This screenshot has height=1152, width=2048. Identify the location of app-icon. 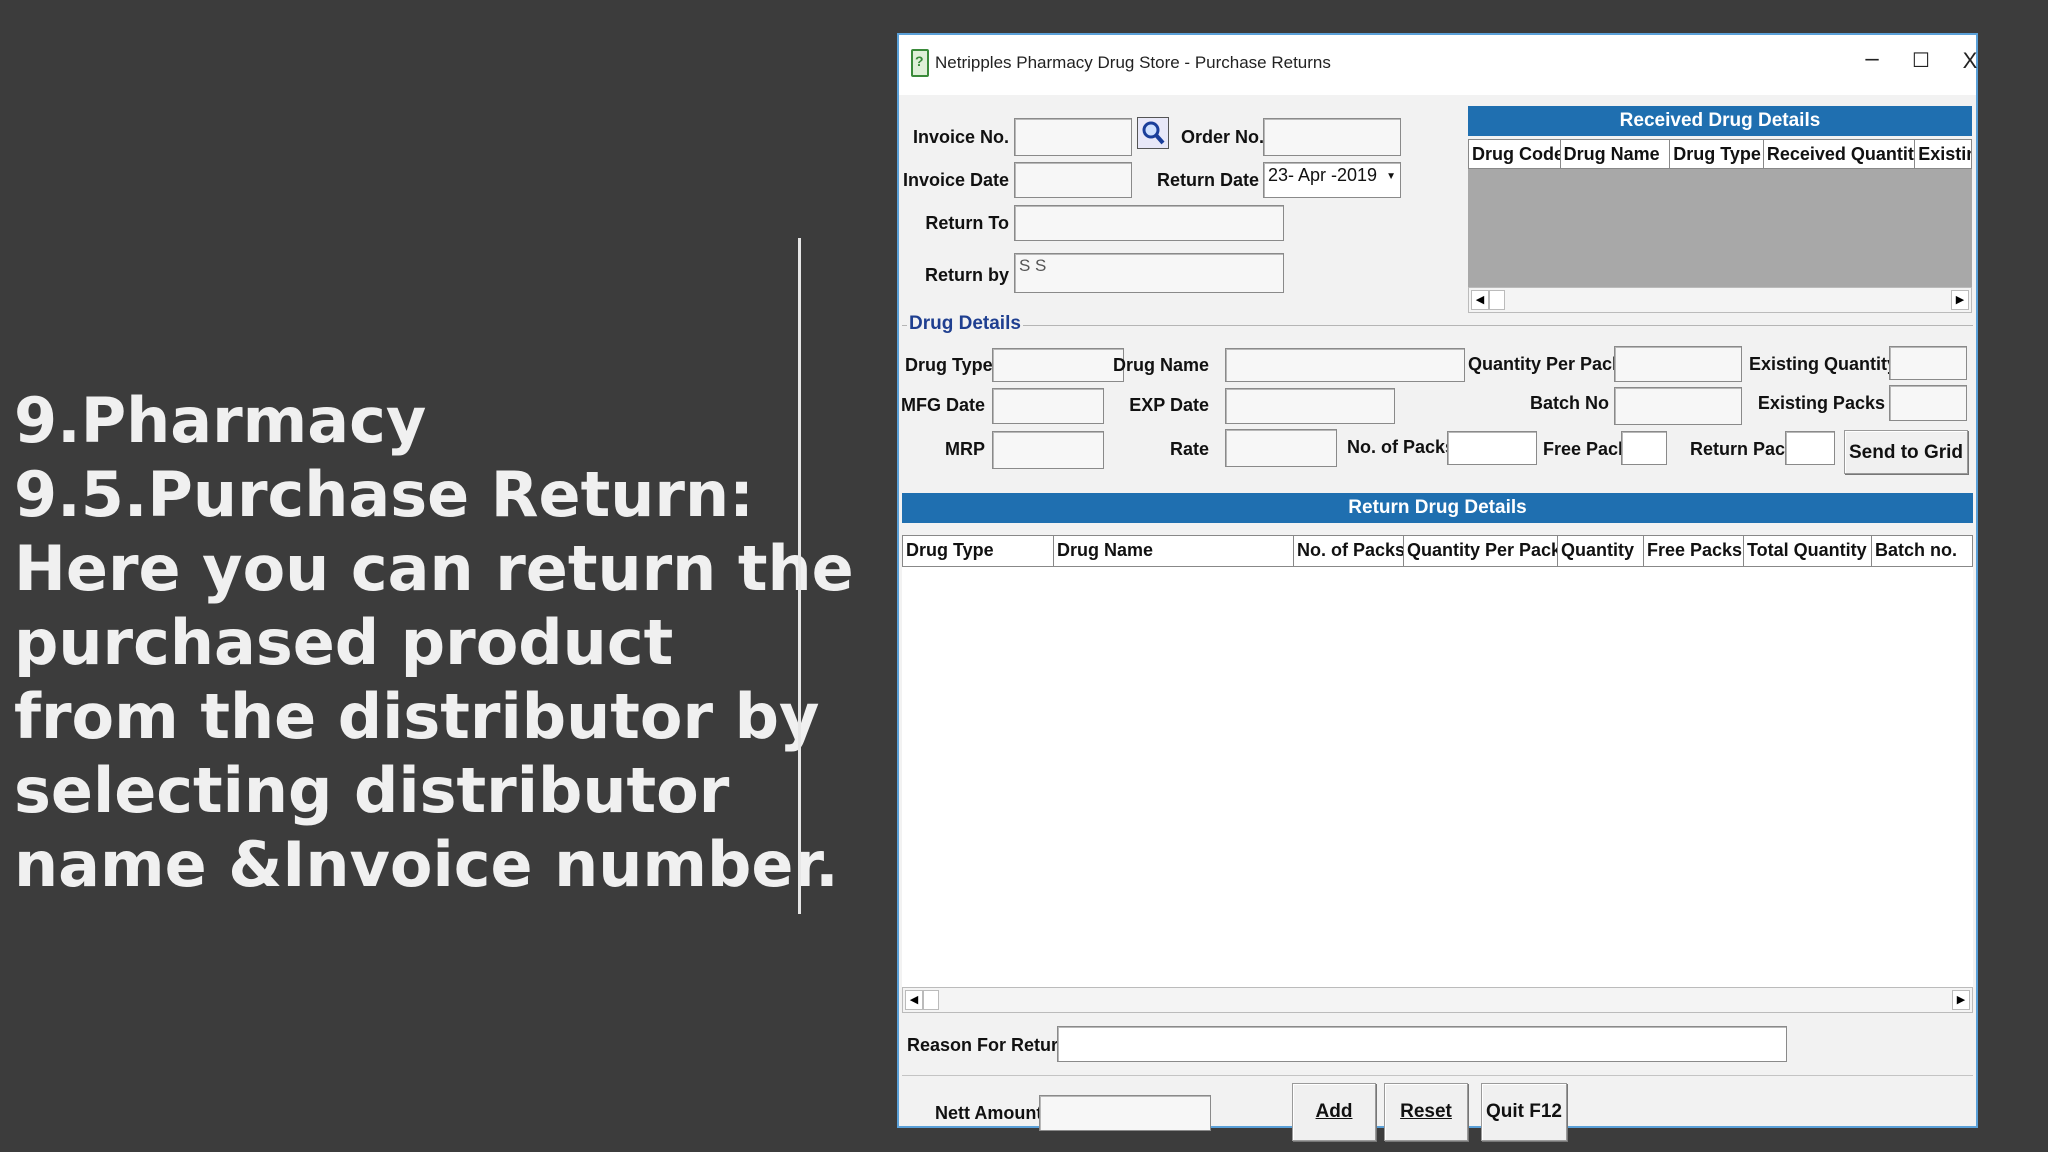
(920, 63).